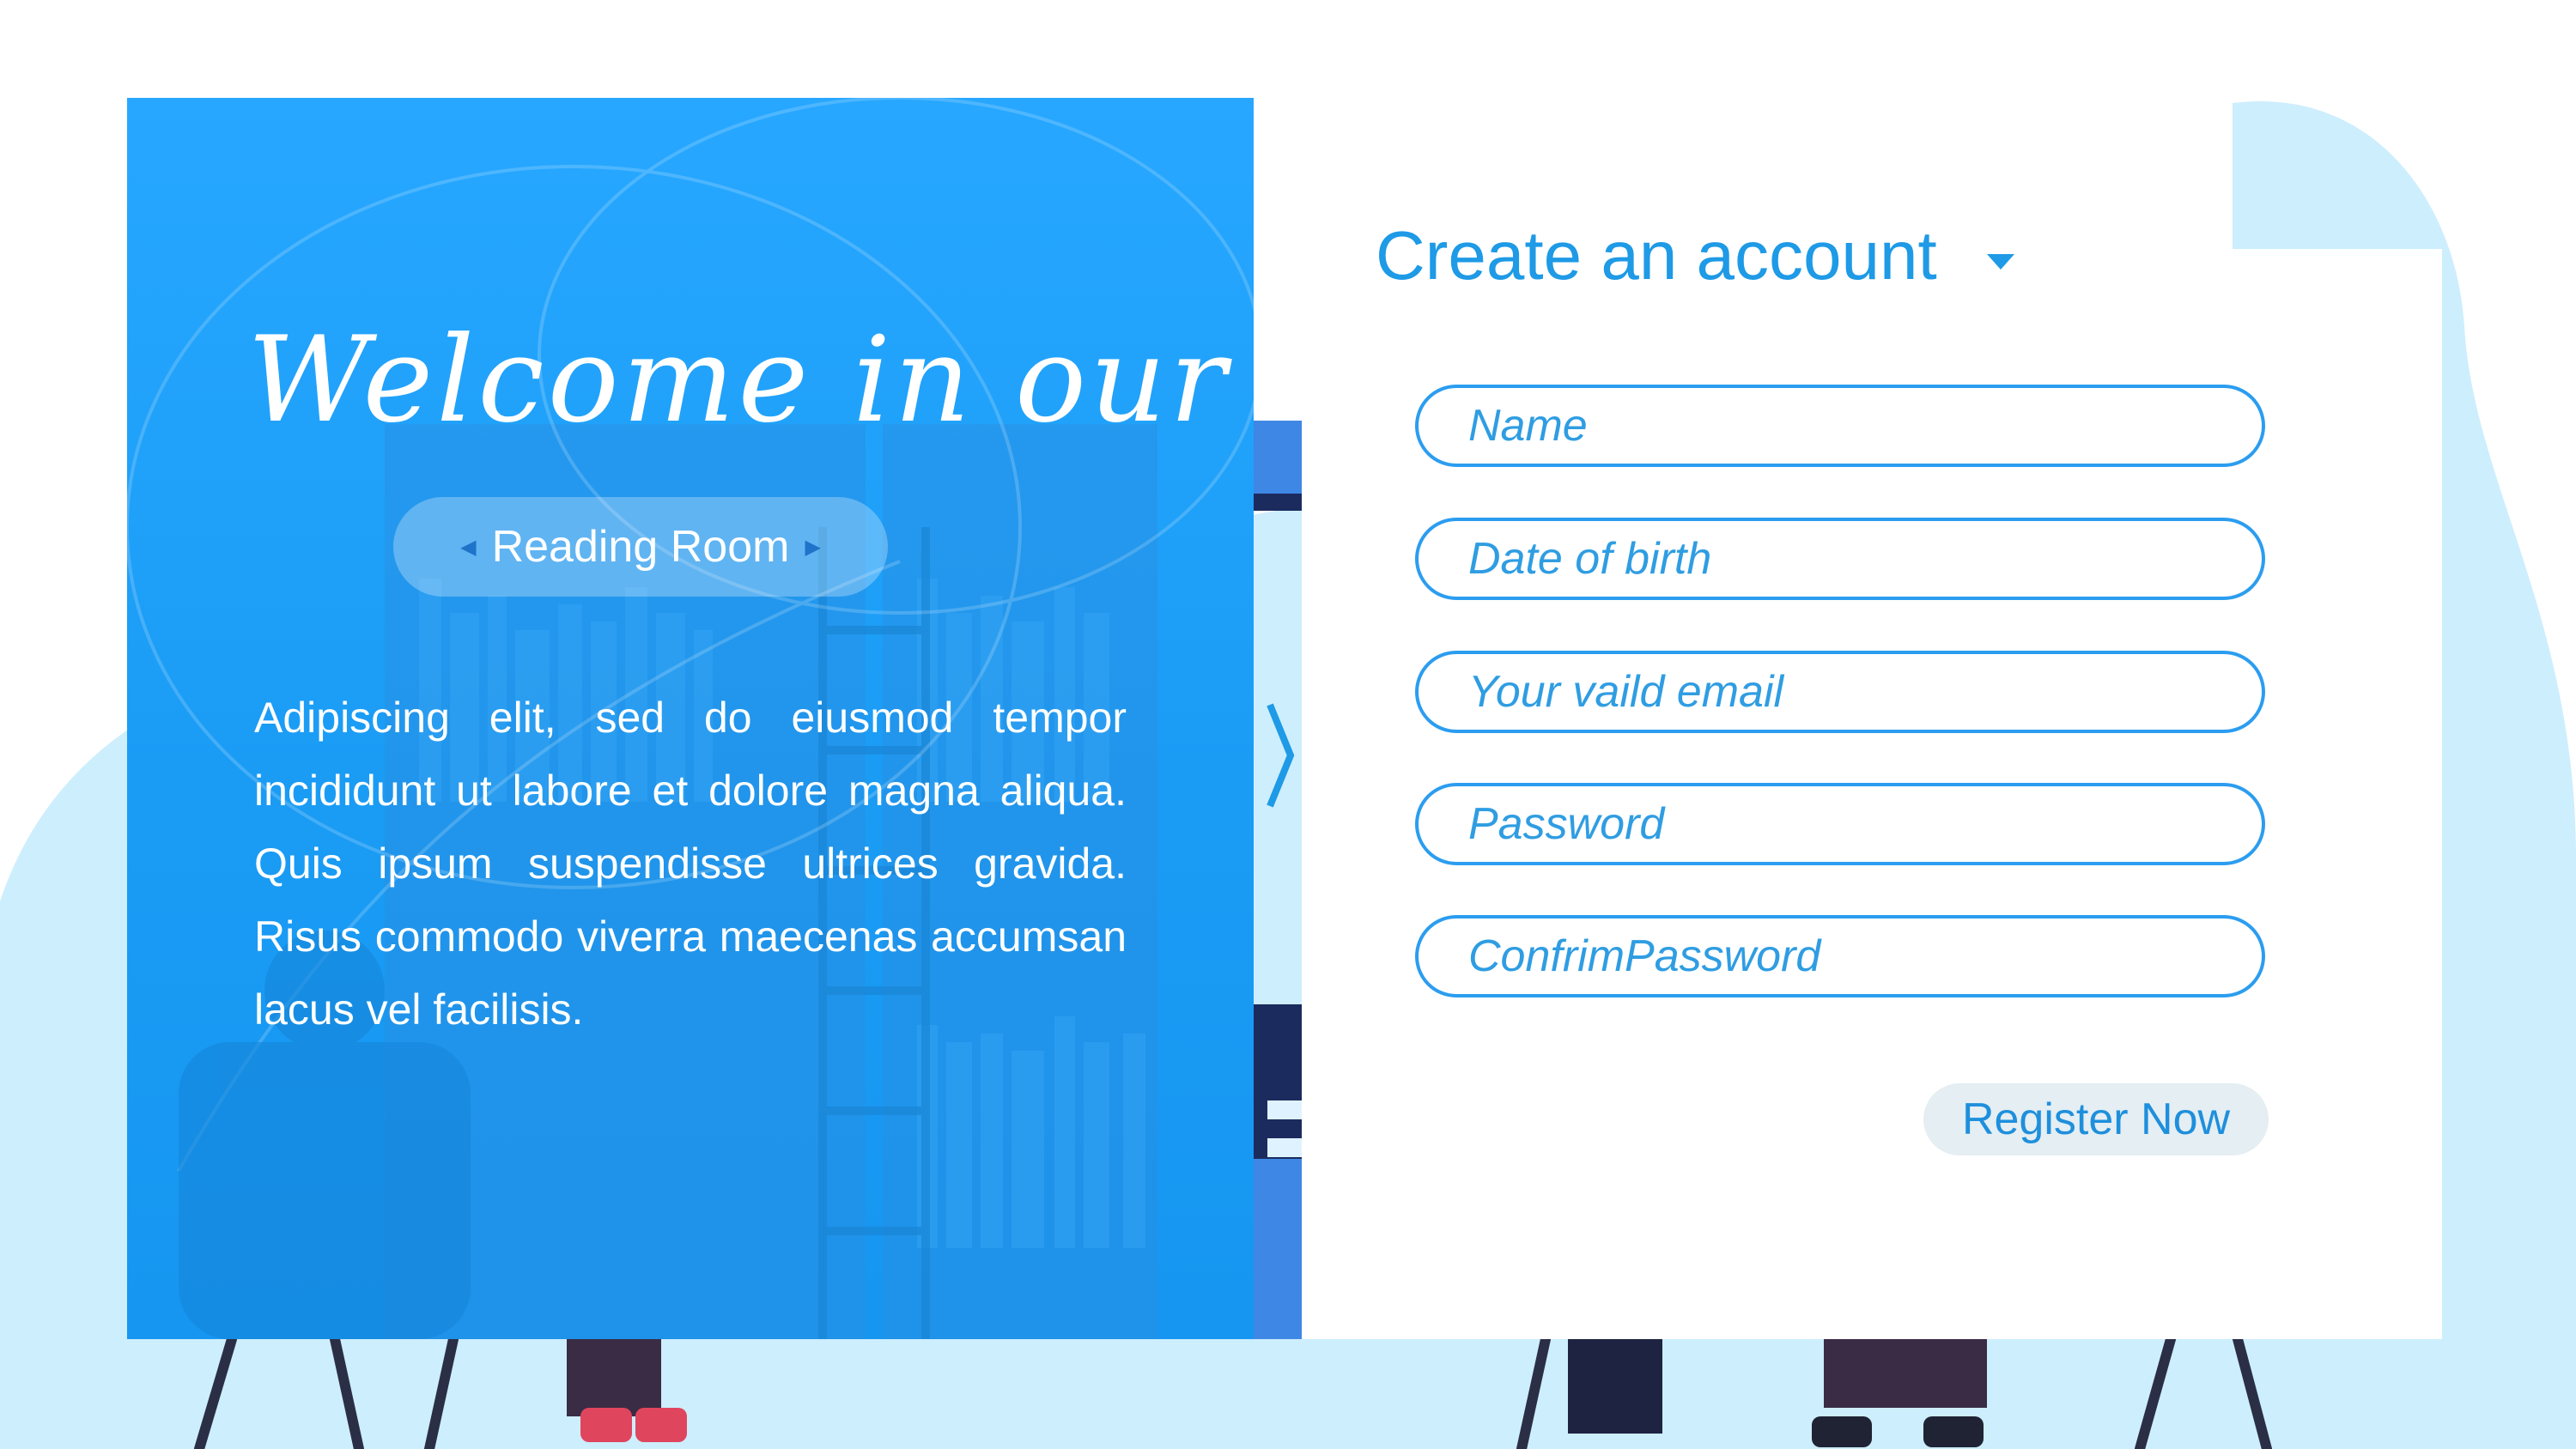 This screenshot has width=2576, height=1449. I want to click on form-title: Create an account, so click(1656, 255).